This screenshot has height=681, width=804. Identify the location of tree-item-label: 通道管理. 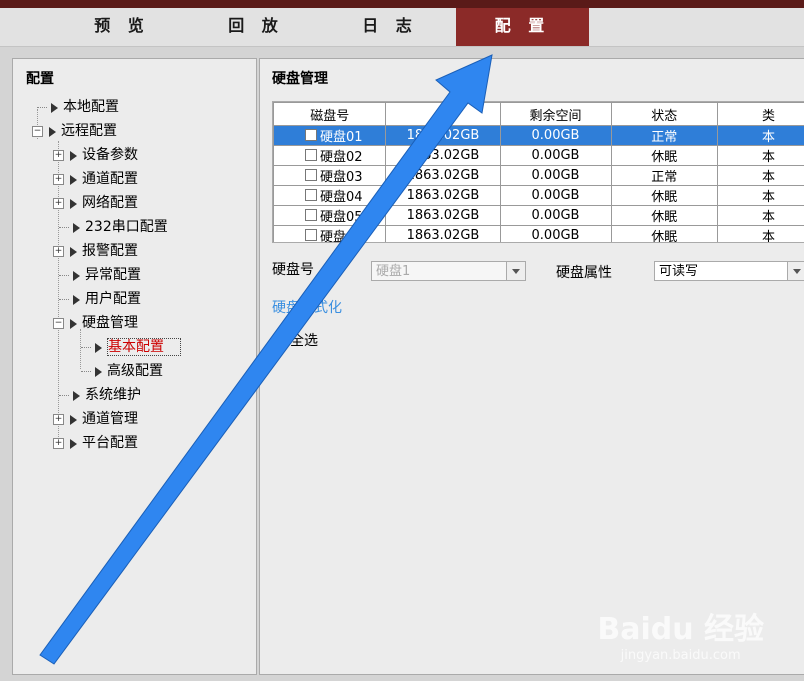
(110, 419).